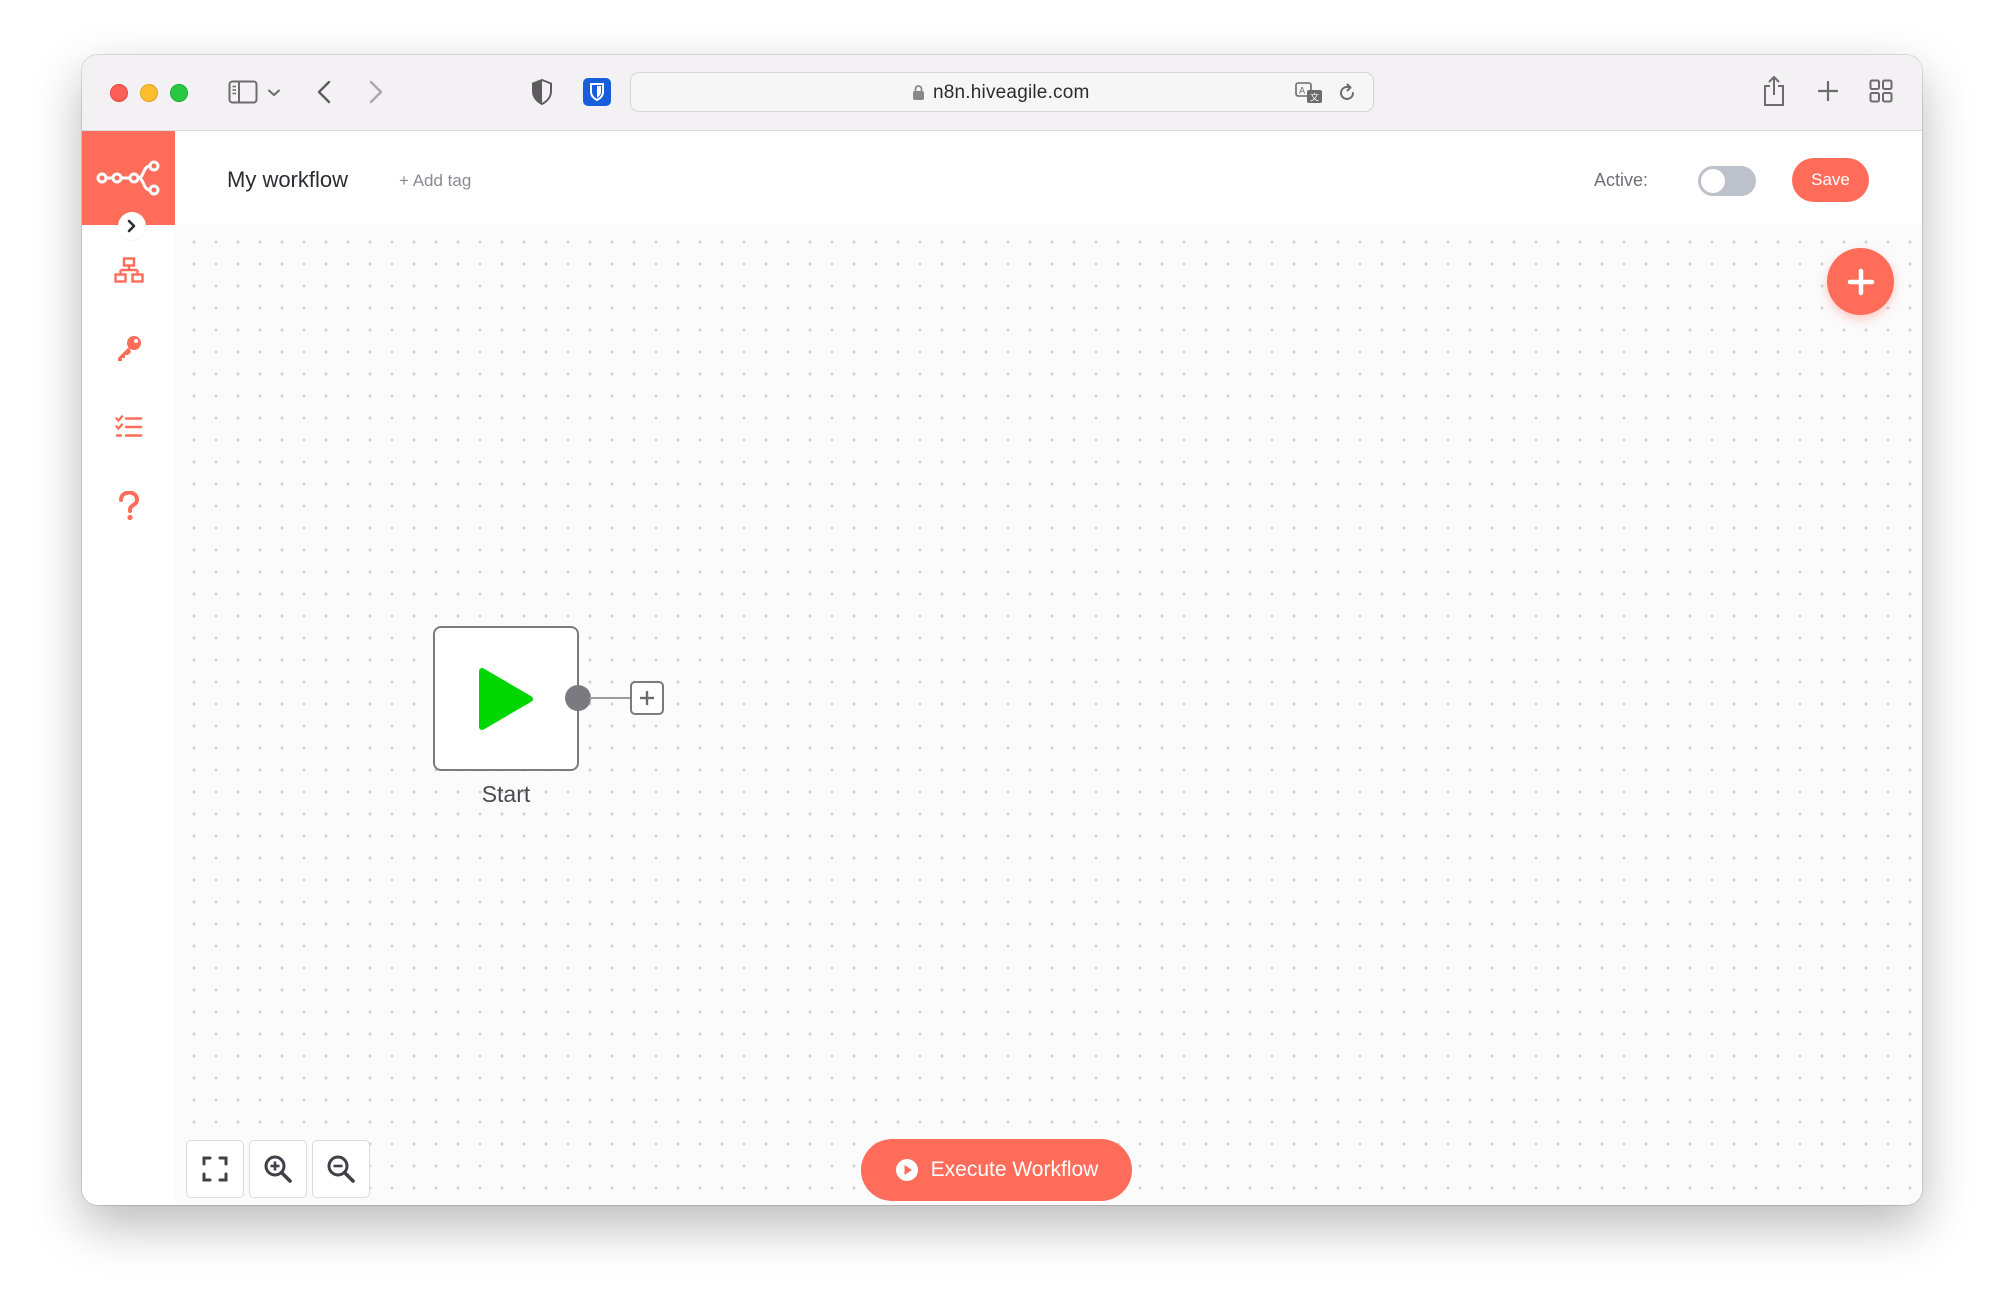 The image size is (2000, 1311). I want to click on execute-workflow-button: Execute Workflow, so click(996, 1170).